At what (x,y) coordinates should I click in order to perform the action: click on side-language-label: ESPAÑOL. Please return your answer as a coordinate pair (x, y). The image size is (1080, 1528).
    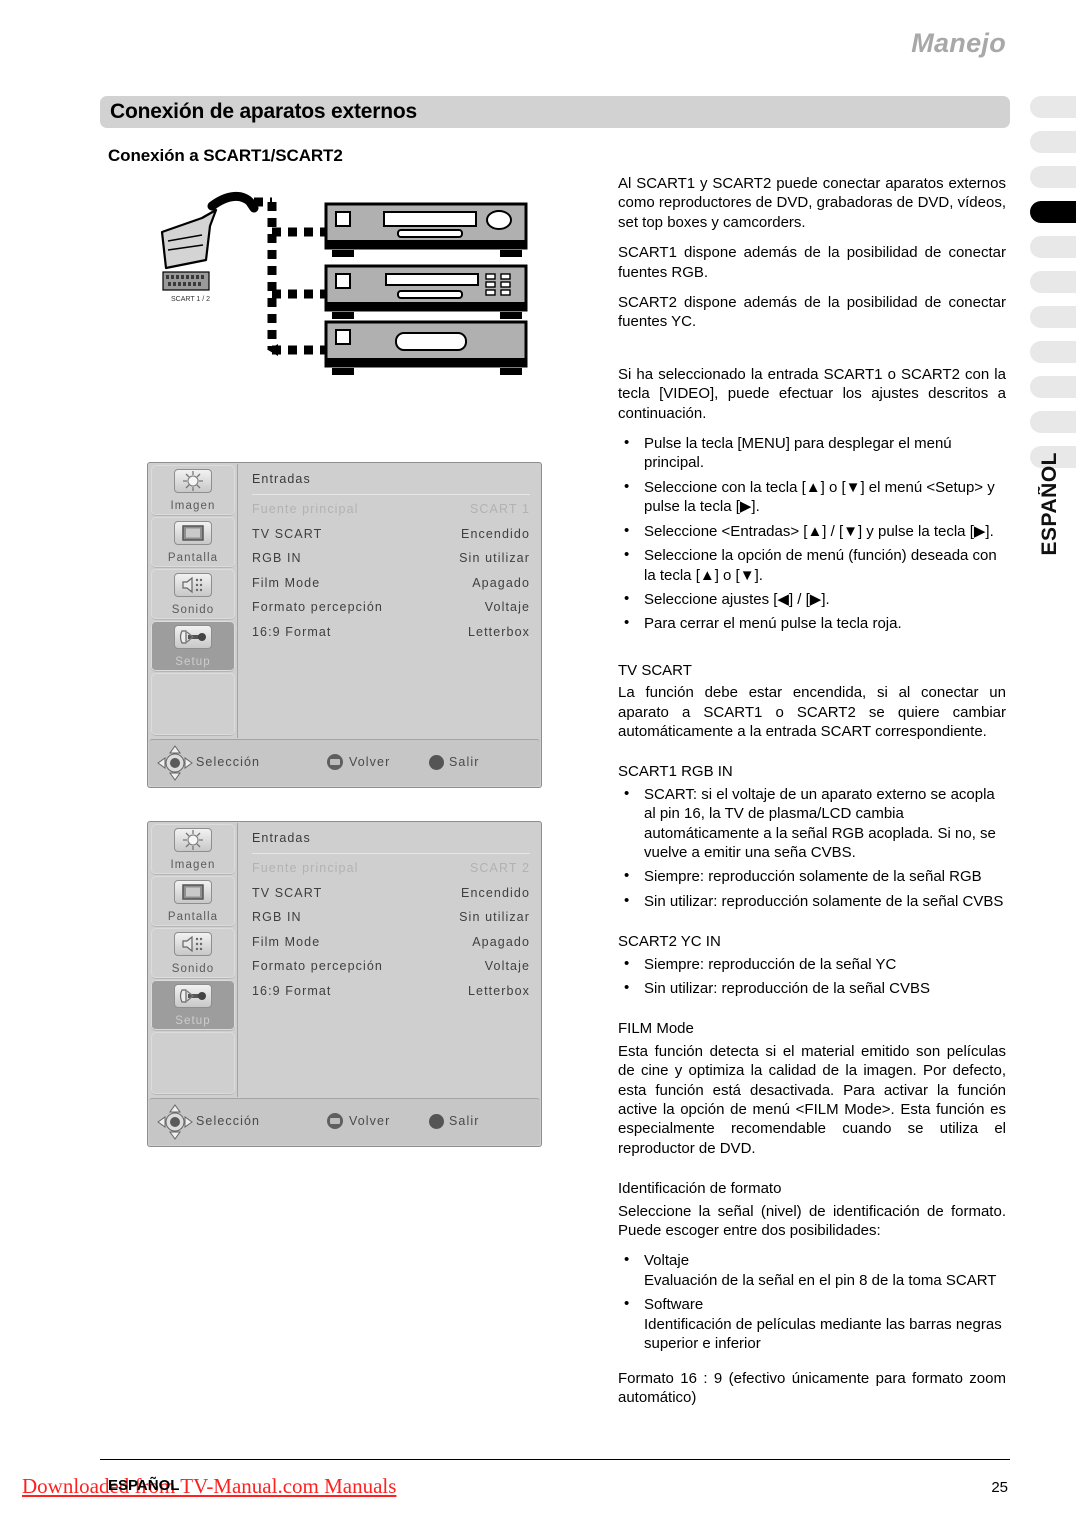
    Looking at the image, I should click on (1049, 504).